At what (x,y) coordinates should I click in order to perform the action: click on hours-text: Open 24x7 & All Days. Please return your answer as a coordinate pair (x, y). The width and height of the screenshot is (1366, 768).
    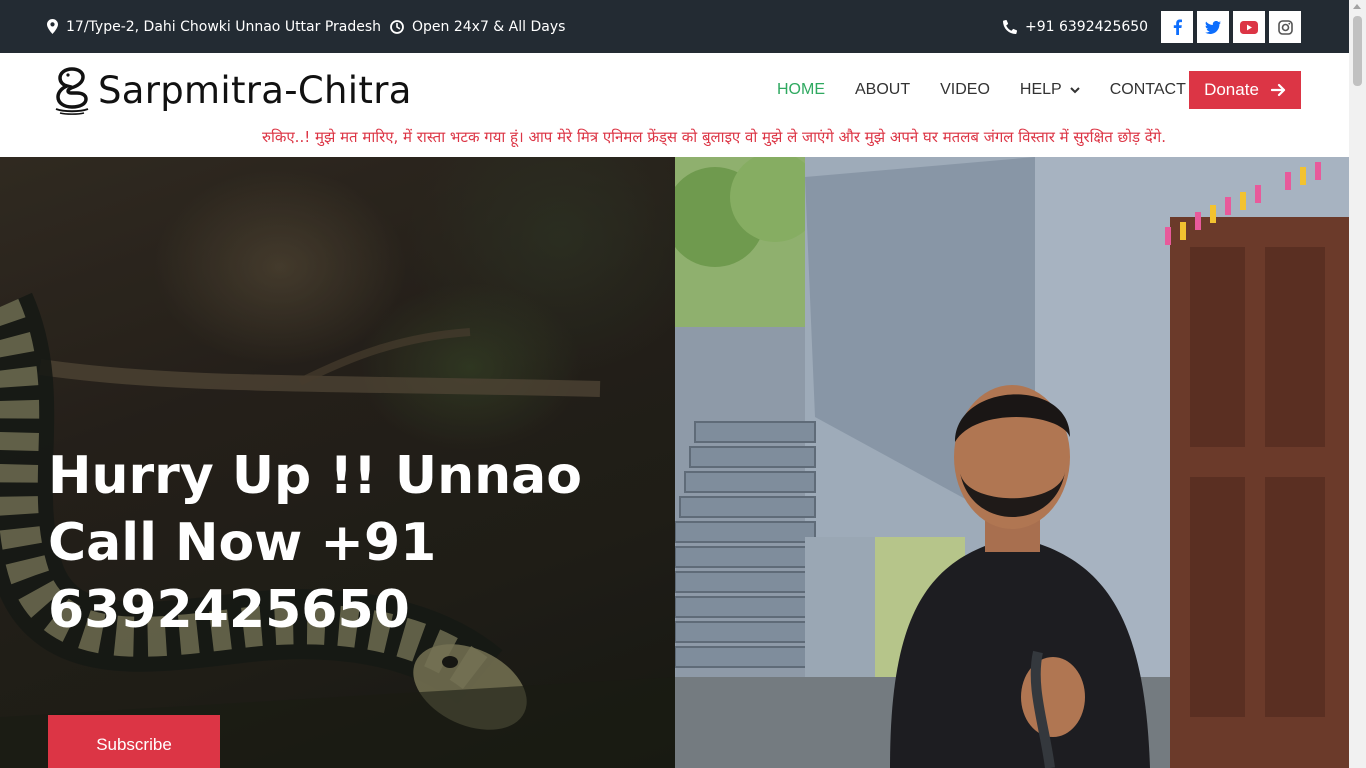
    Looking at the image, I should click on (489, 26).